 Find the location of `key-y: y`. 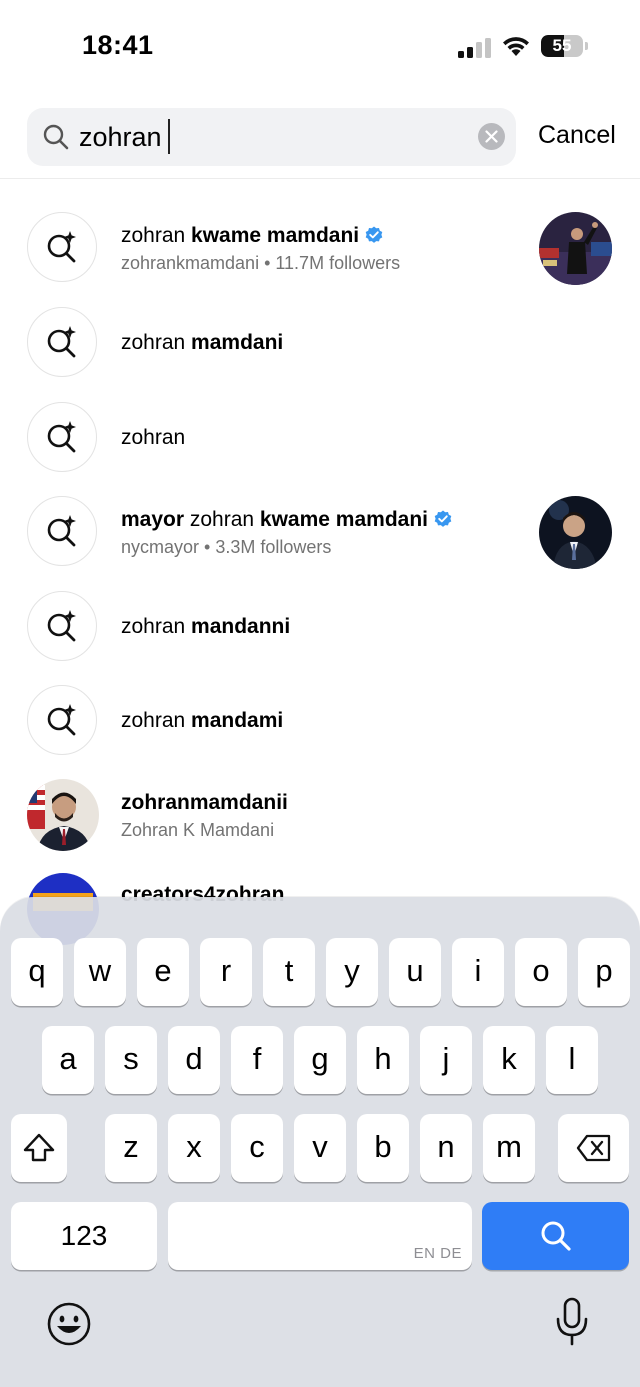

key-y: y is located at coordinates (352, 972).